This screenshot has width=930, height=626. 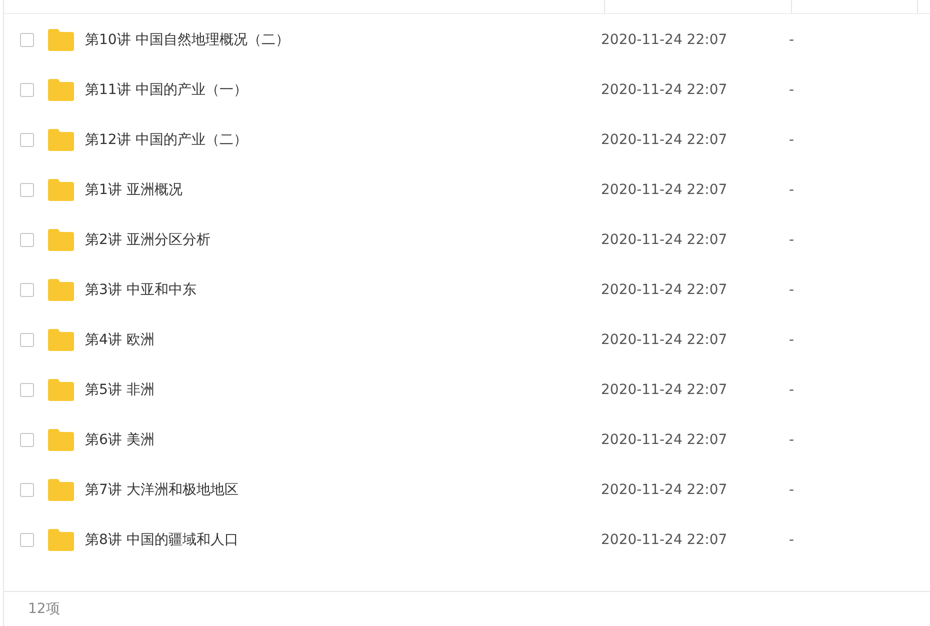 What do you see at coordinates (44, 609) in the screenshot?
I see `item-count: 12项` at bounding box center [44, 609].